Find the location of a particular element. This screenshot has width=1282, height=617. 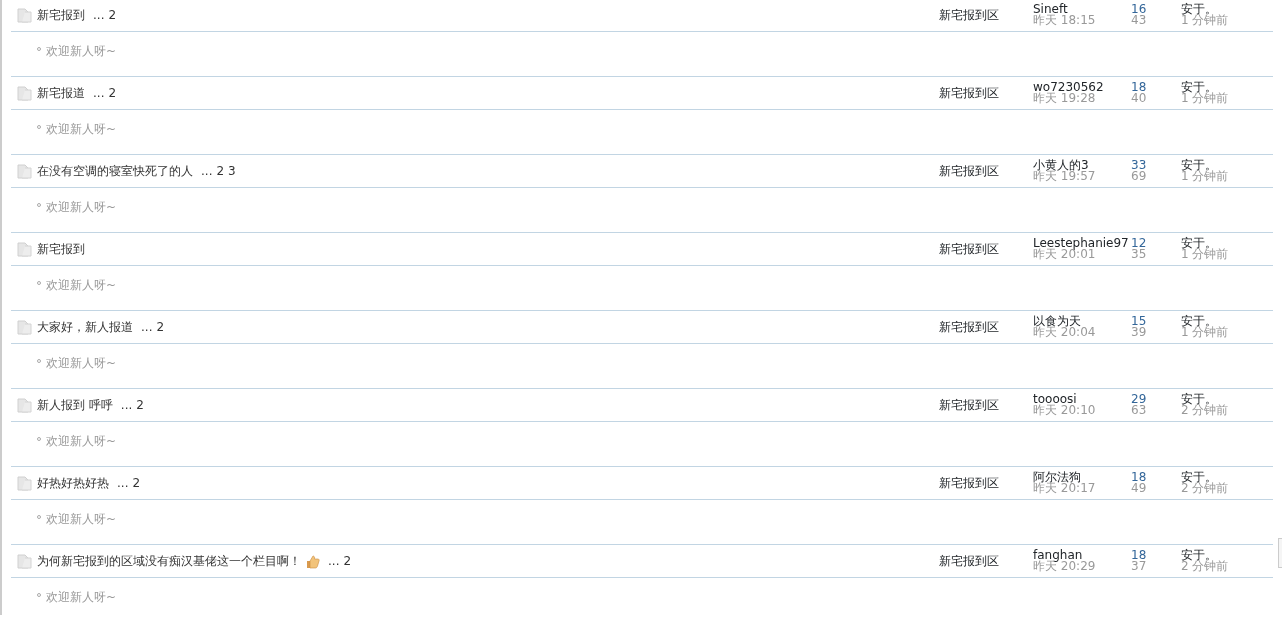

reply-count: 15 is located at coordinates (1156, 321).